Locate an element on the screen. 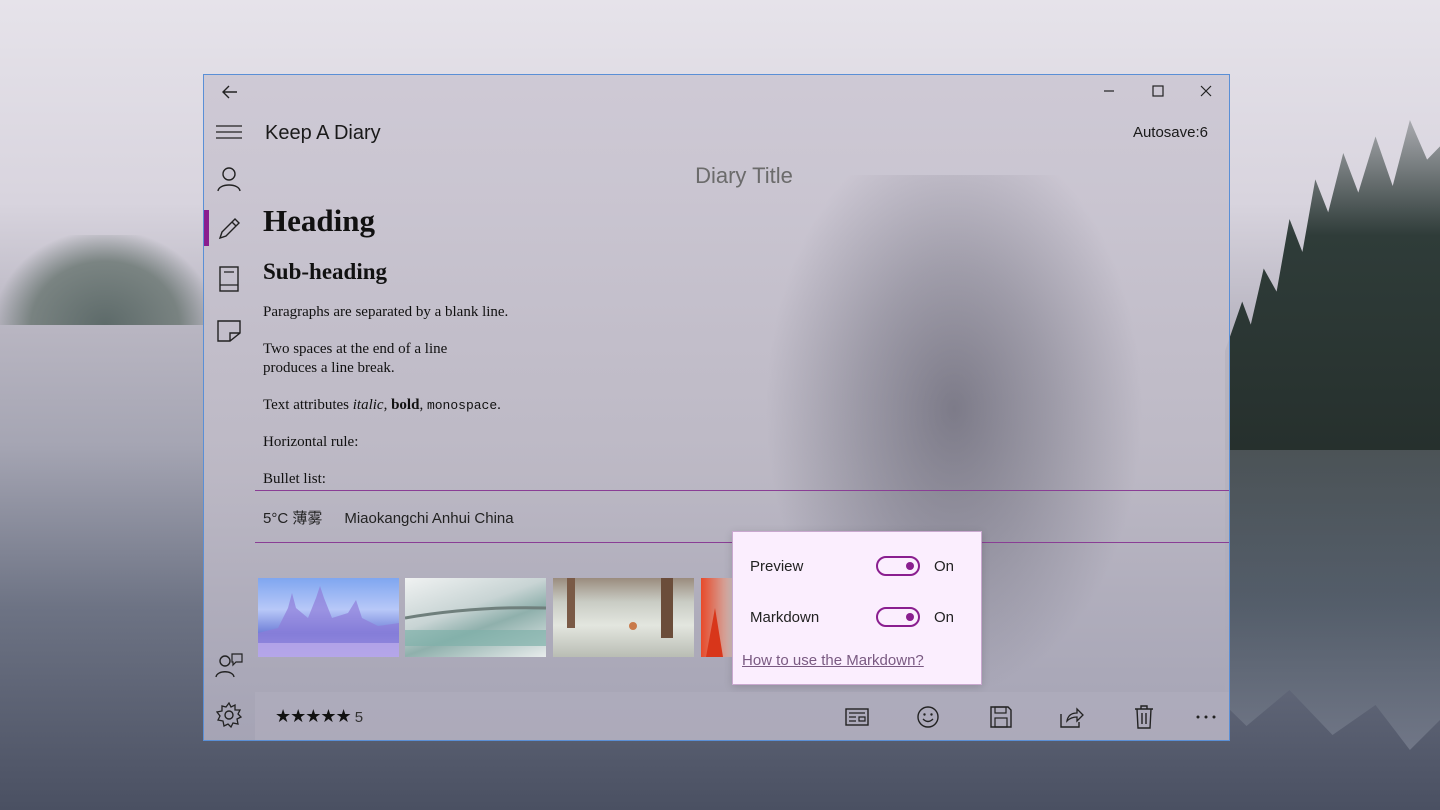  italic-text: italic is located at coordinates (368, 405).